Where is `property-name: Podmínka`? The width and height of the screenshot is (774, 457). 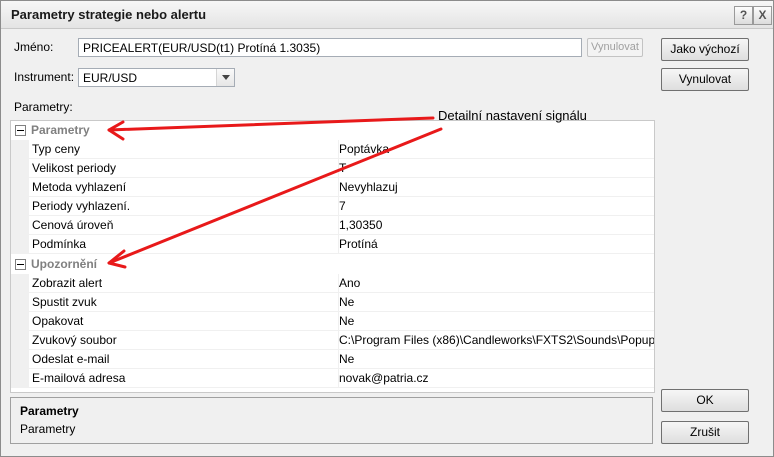 property-name: Podmínka is located at coordinates (184, 244).